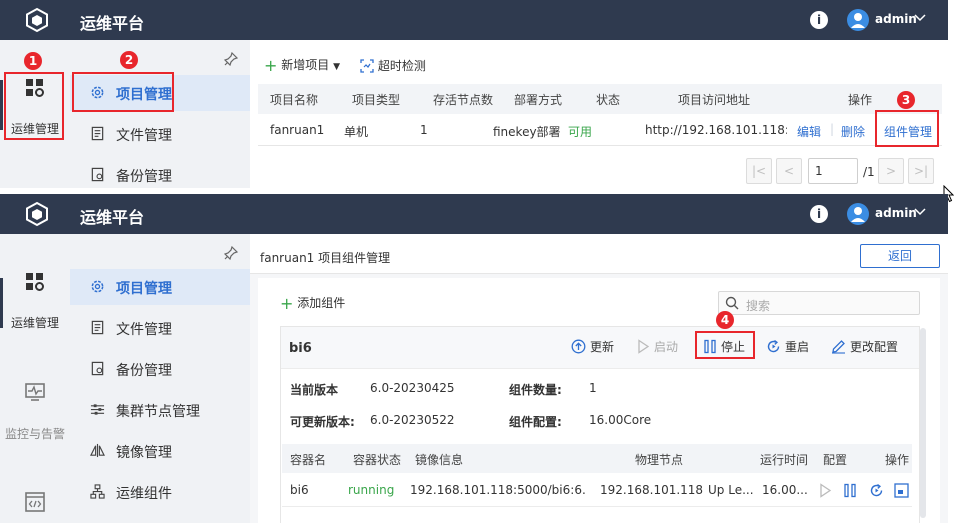 The image size is (954, 523). Describe the element at coordinates (325, 258) in the screenshot. I see `page-title: fanruan1 项目组件管理` at that location.